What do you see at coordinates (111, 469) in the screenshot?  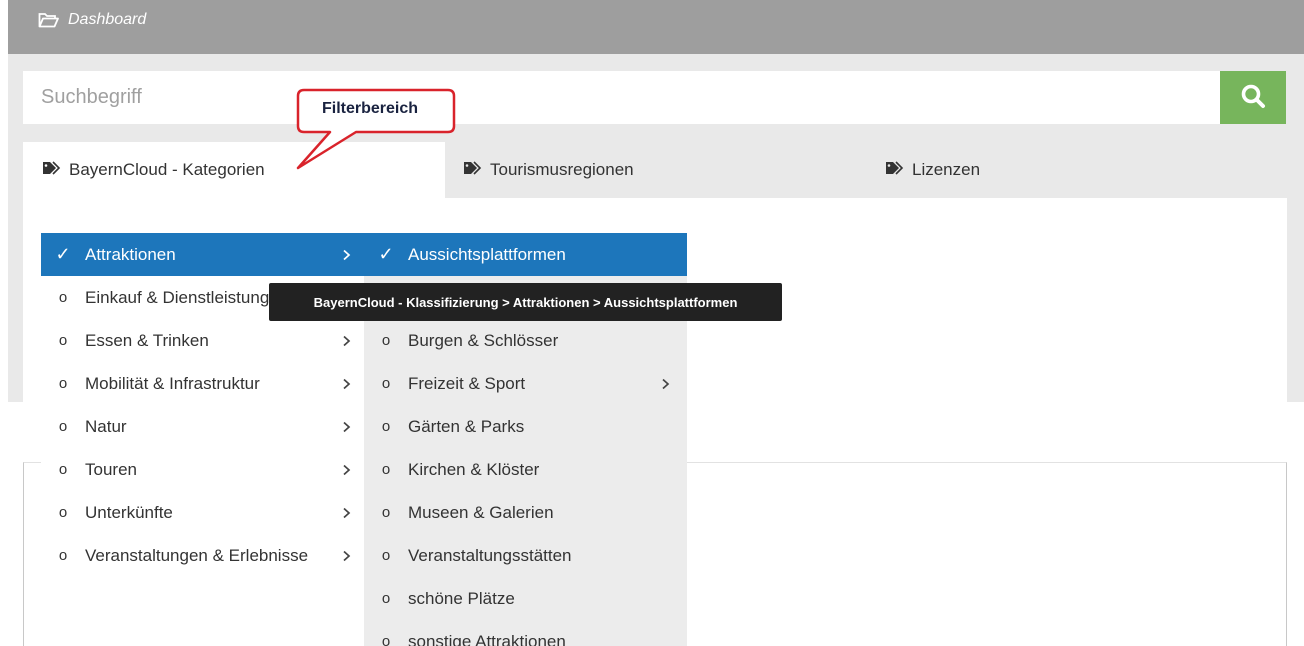 I see `menu1-item-label: Touren` at bounding box center [111, 469].